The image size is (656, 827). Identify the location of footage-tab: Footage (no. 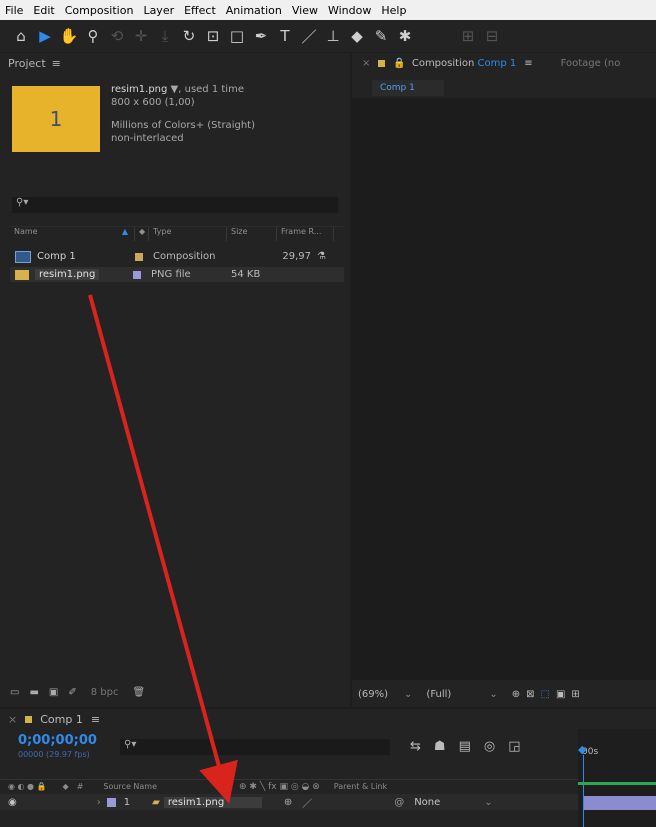
(591, 63).